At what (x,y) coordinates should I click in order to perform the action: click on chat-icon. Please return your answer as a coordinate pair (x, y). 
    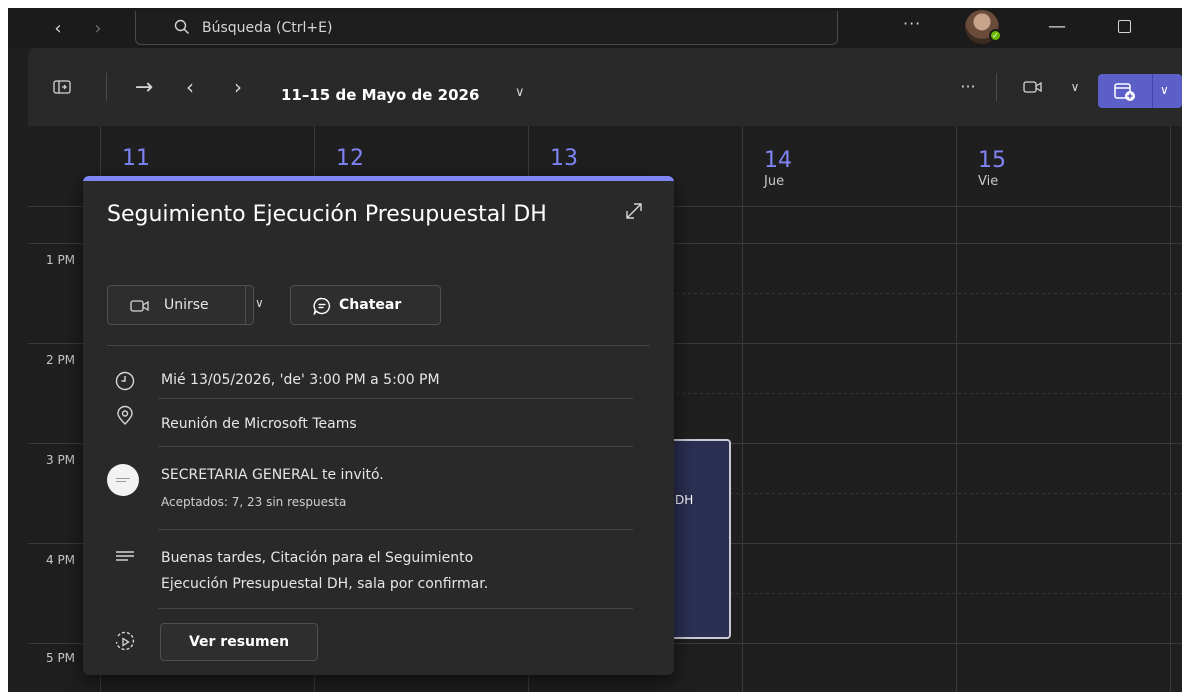
    Looking at the image, I should click on (322, 306).